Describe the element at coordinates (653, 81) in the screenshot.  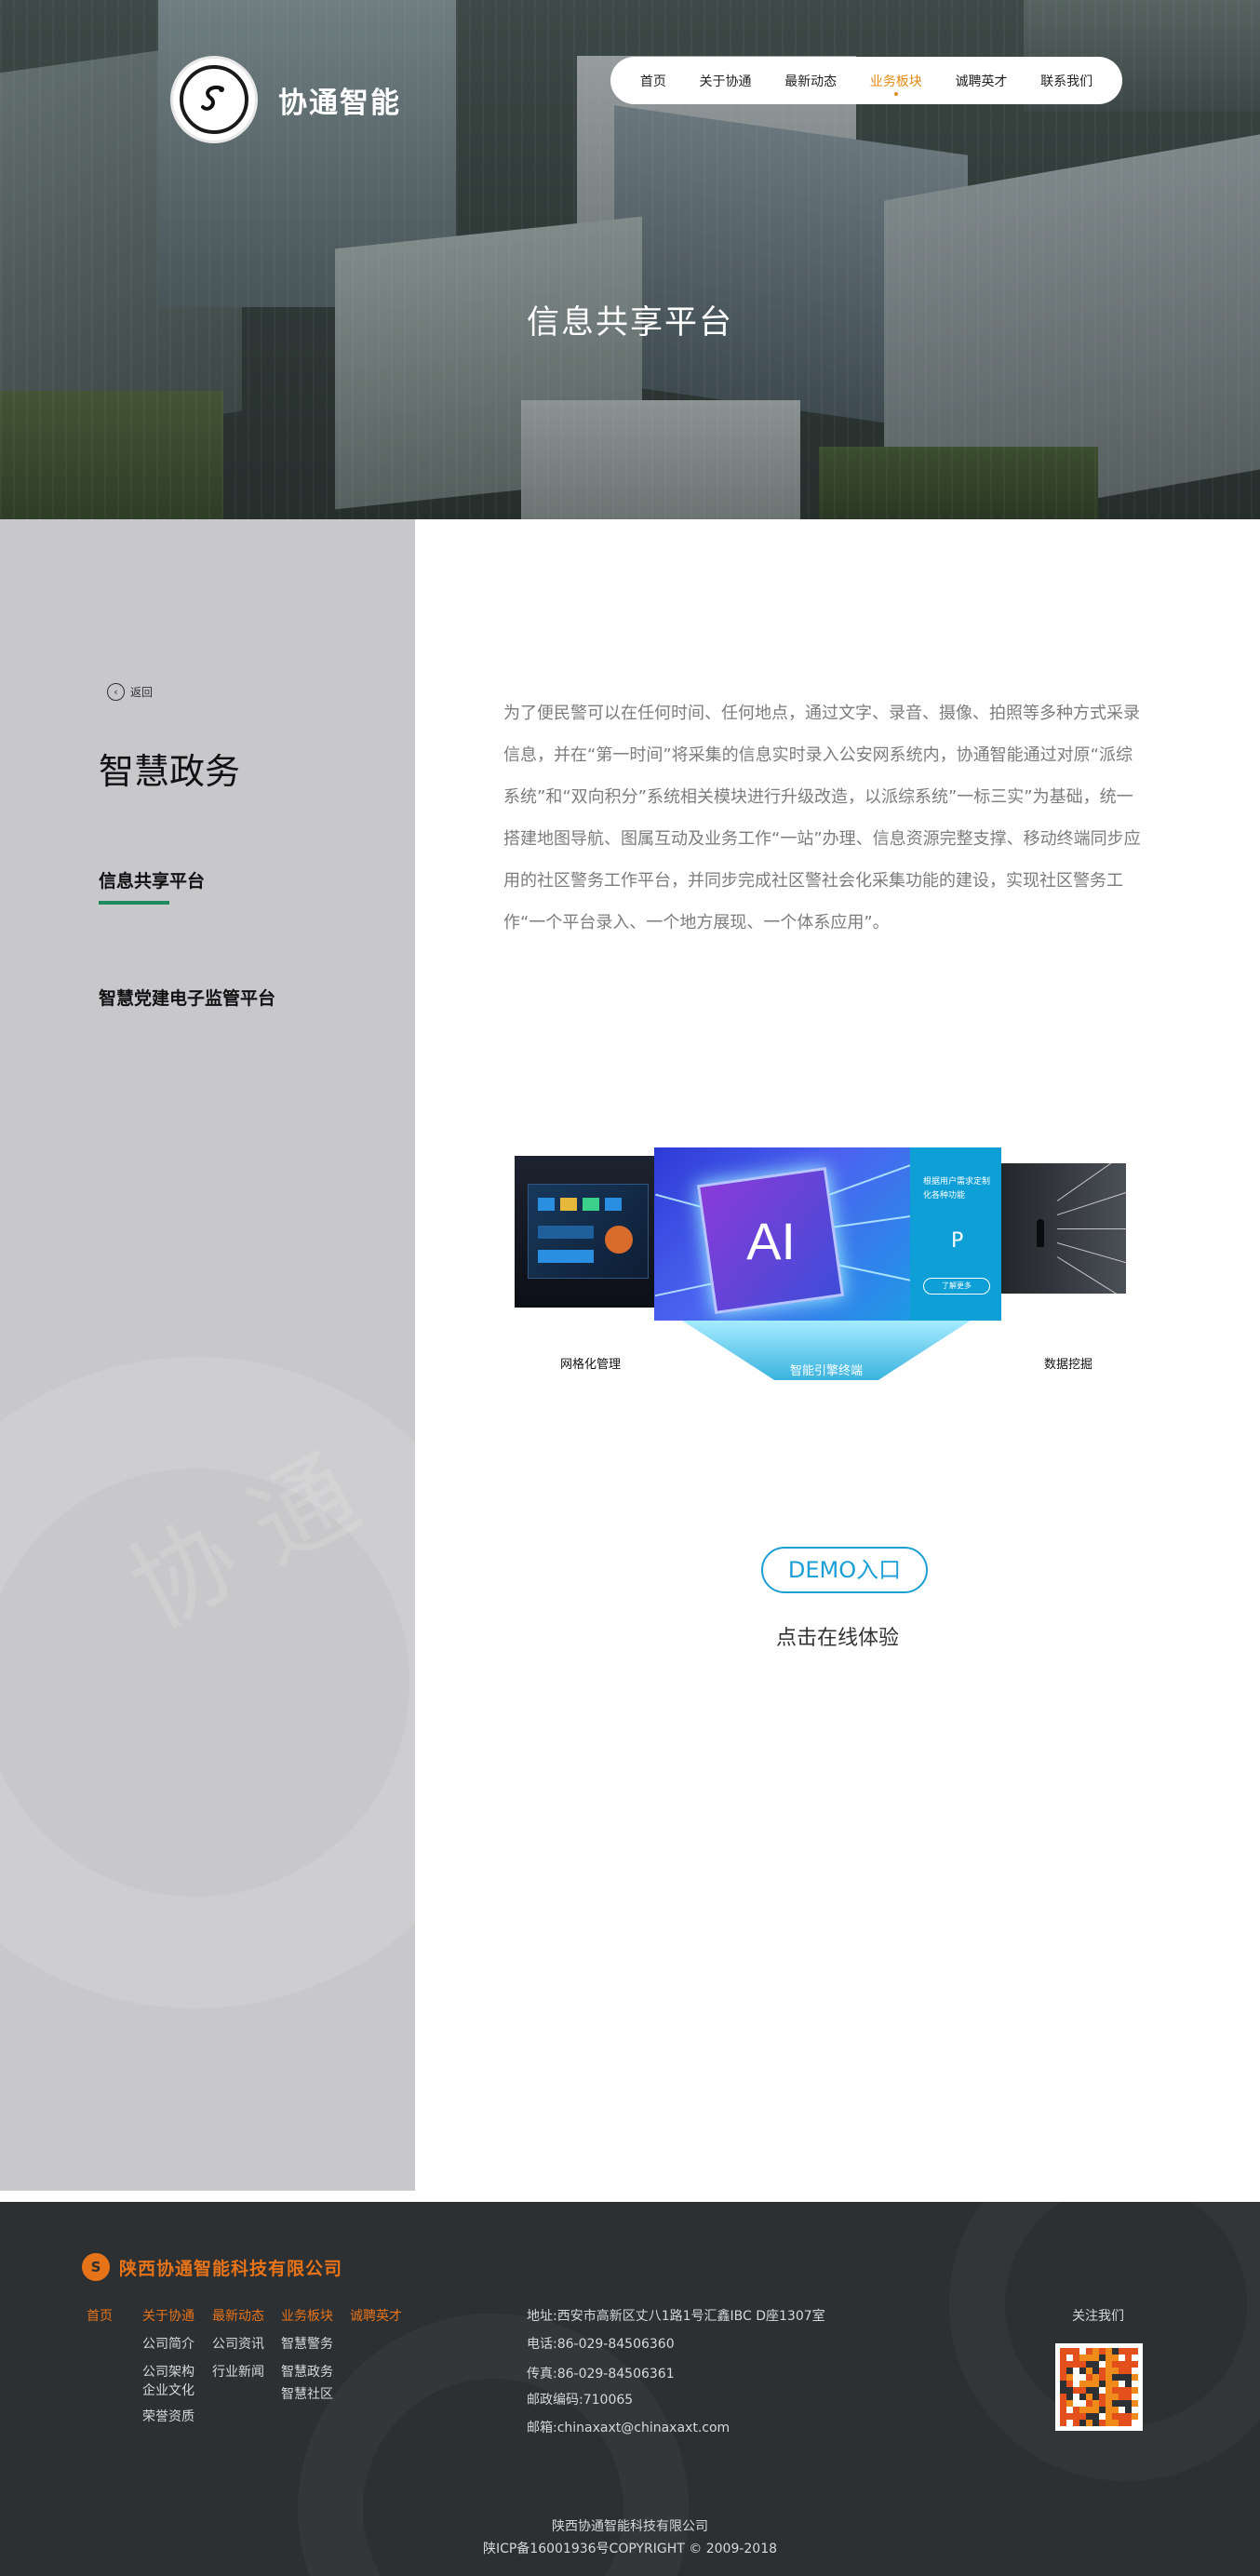
I see `nav-item-home: 首页` at that location.